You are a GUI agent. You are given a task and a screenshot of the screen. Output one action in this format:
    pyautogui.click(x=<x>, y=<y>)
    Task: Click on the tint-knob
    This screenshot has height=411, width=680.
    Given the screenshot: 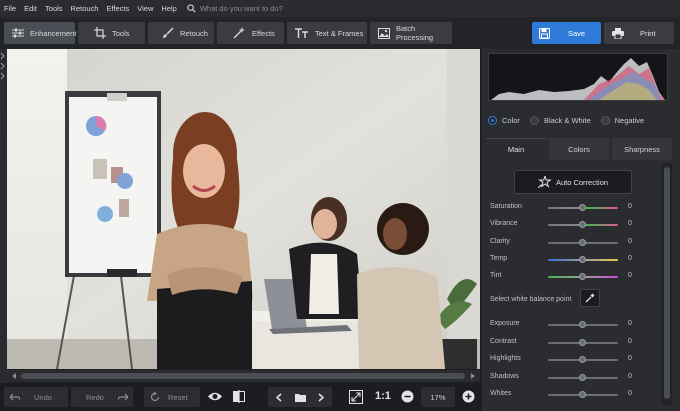 What is the action you would take?
    pyautogui.click(x=582, y=276)
    